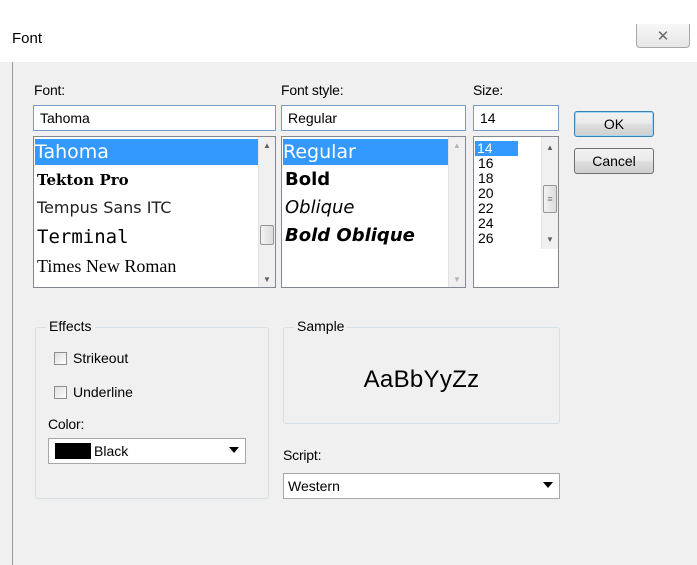 The width and height of the screenshot is (697, 565). What do you see at coordinates (321, 326) in the screenshot?
I see `sample-legend: Sample` at bounding box center [321, 326].